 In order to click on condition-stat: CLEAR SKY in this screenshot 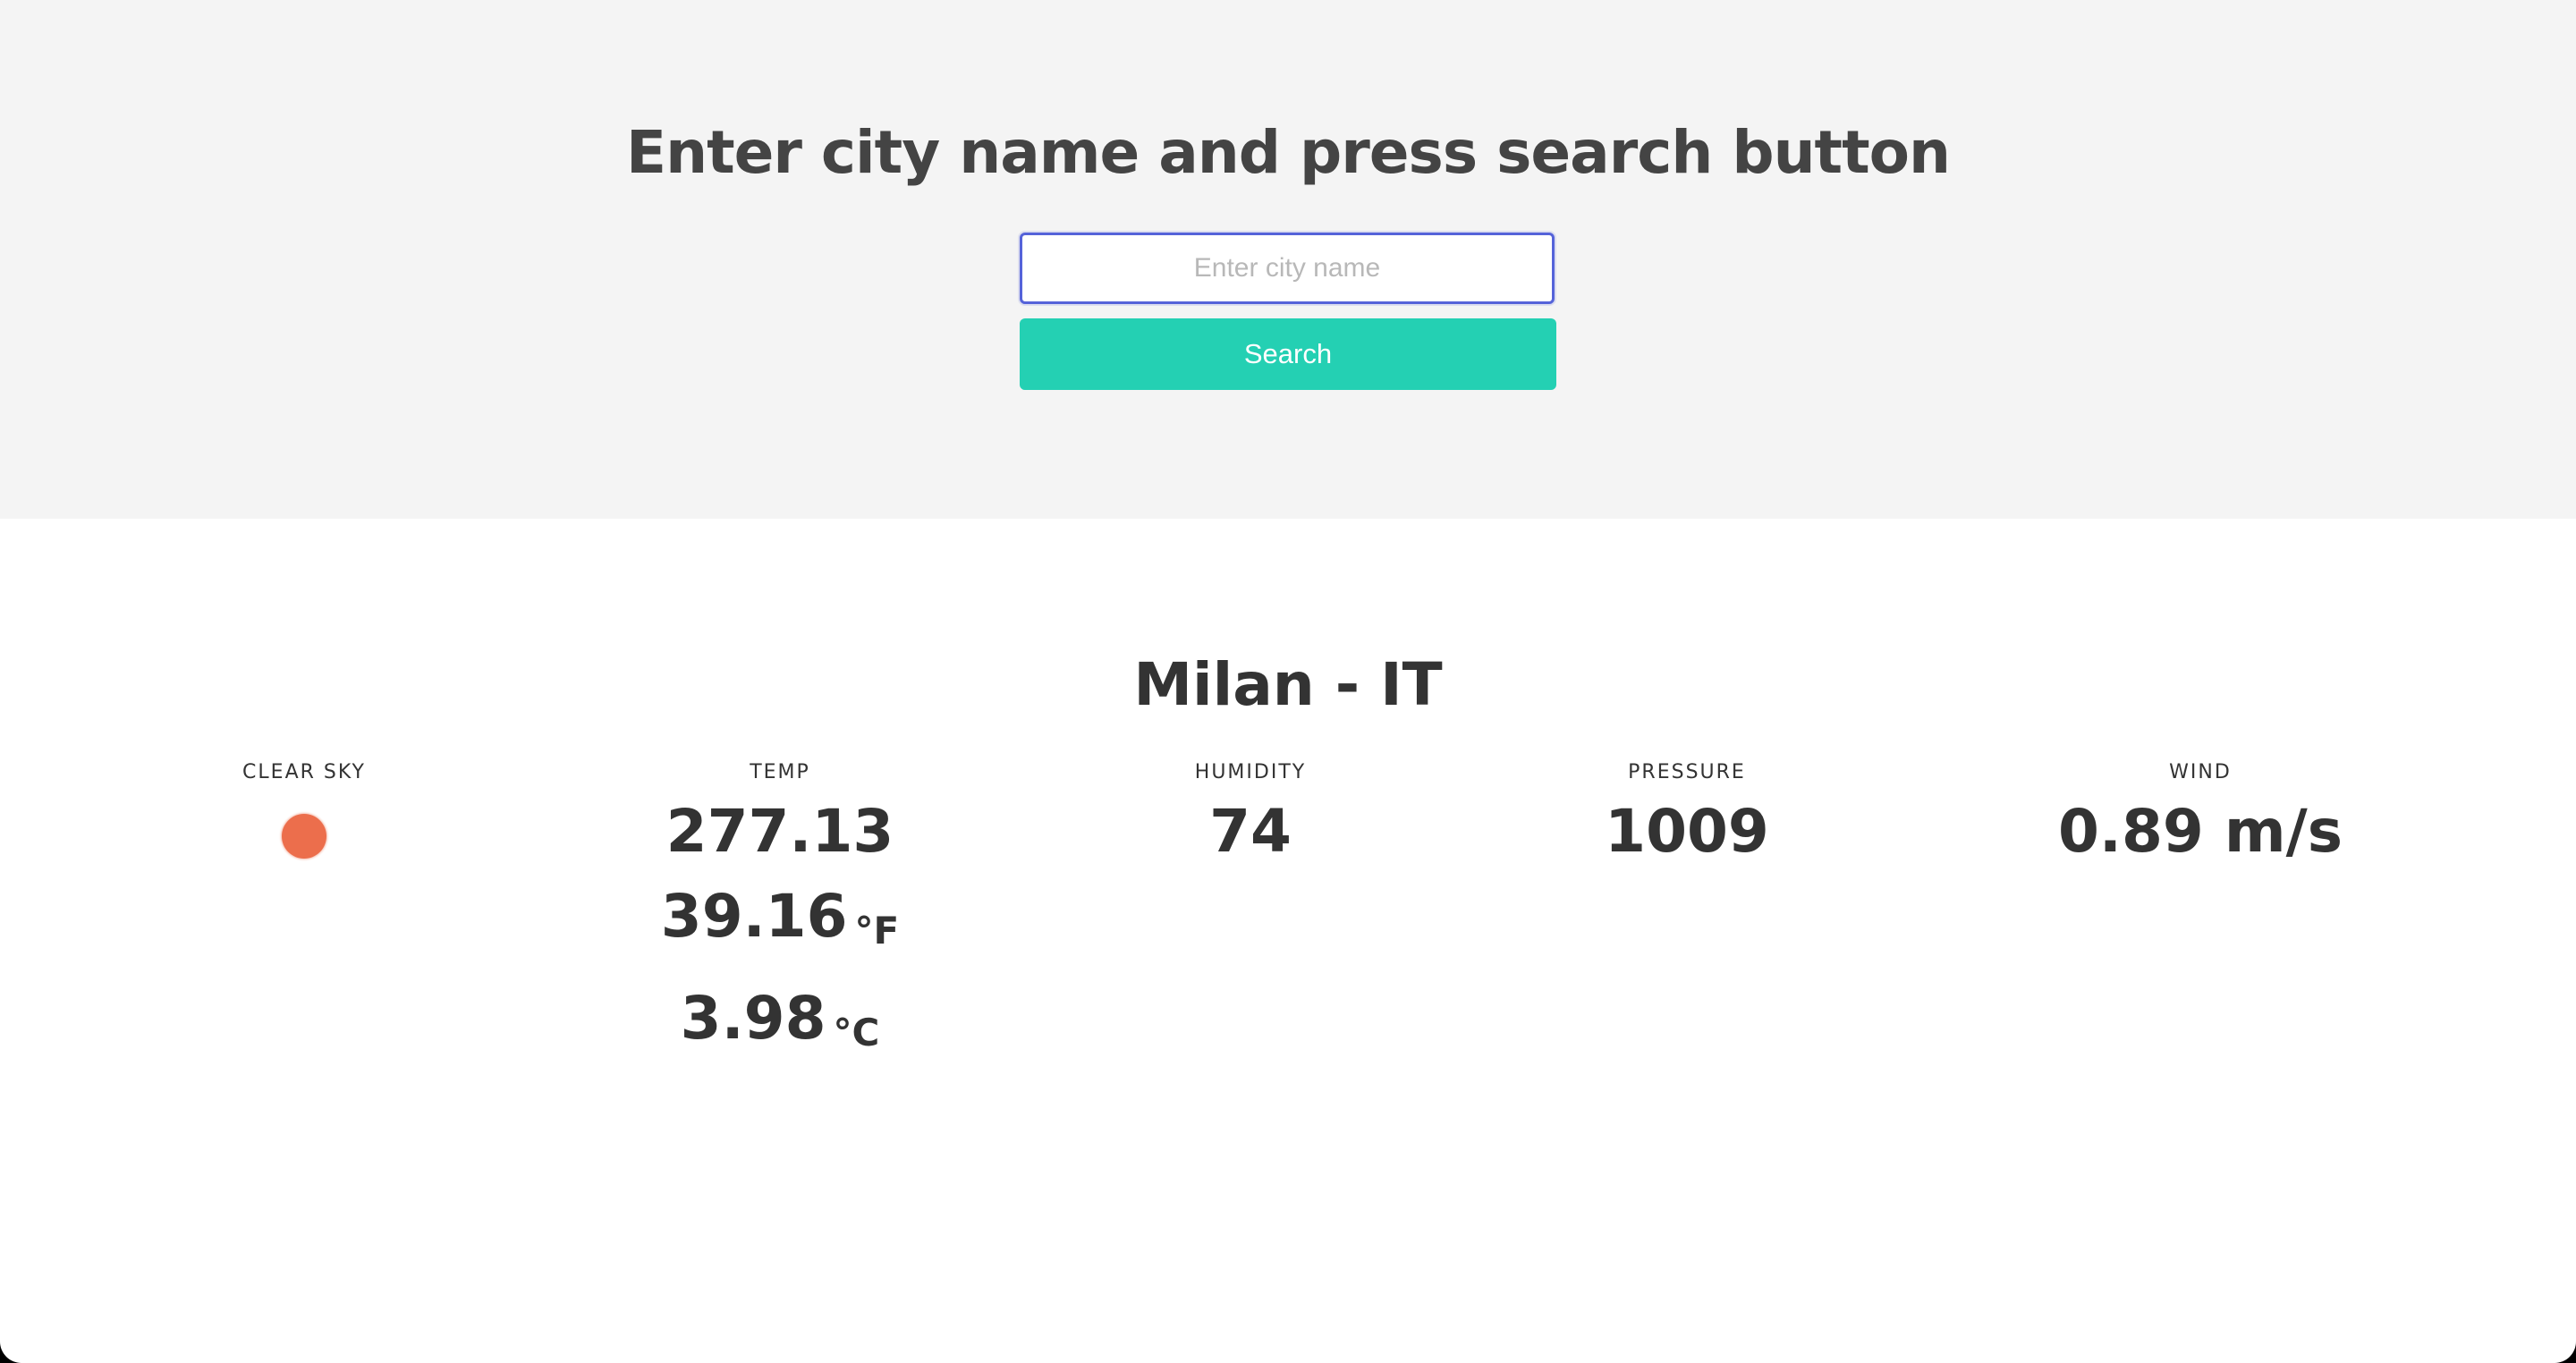, I will do `click(304, 809)`.